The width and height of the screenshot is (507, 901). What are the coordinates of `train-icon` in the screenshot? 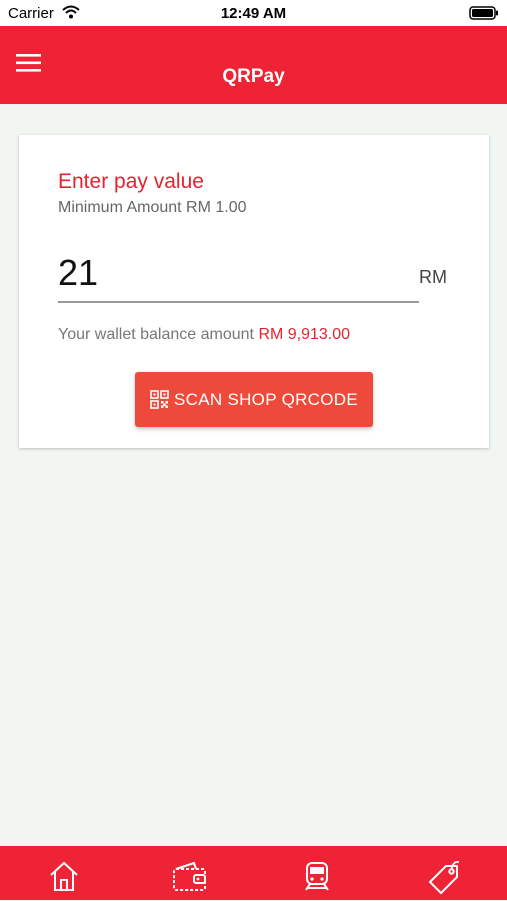 It's located at (317, 878).